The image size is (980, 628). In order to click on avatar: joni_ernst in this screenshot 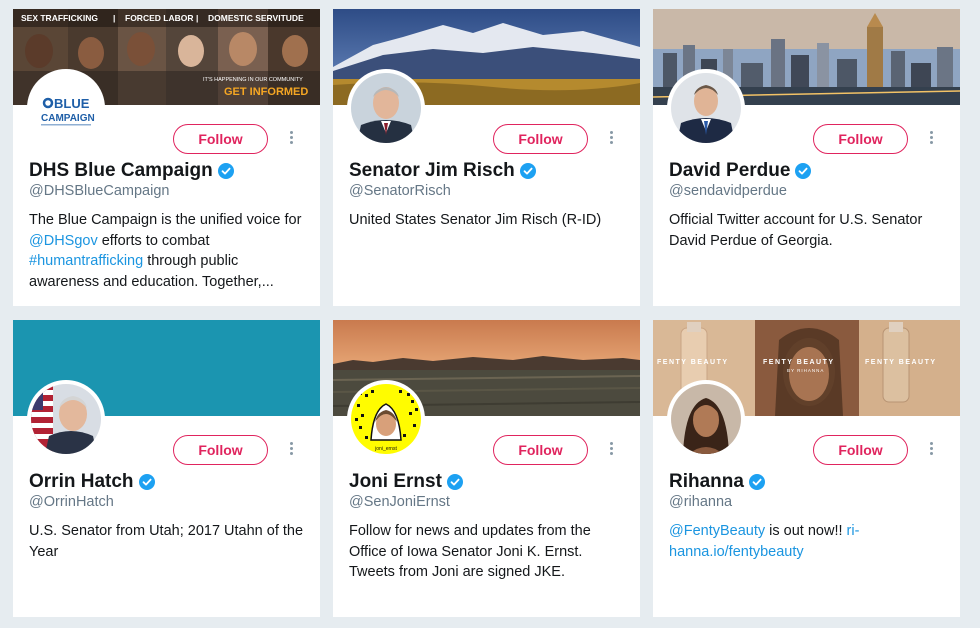, I will do `click(386, 419)`.